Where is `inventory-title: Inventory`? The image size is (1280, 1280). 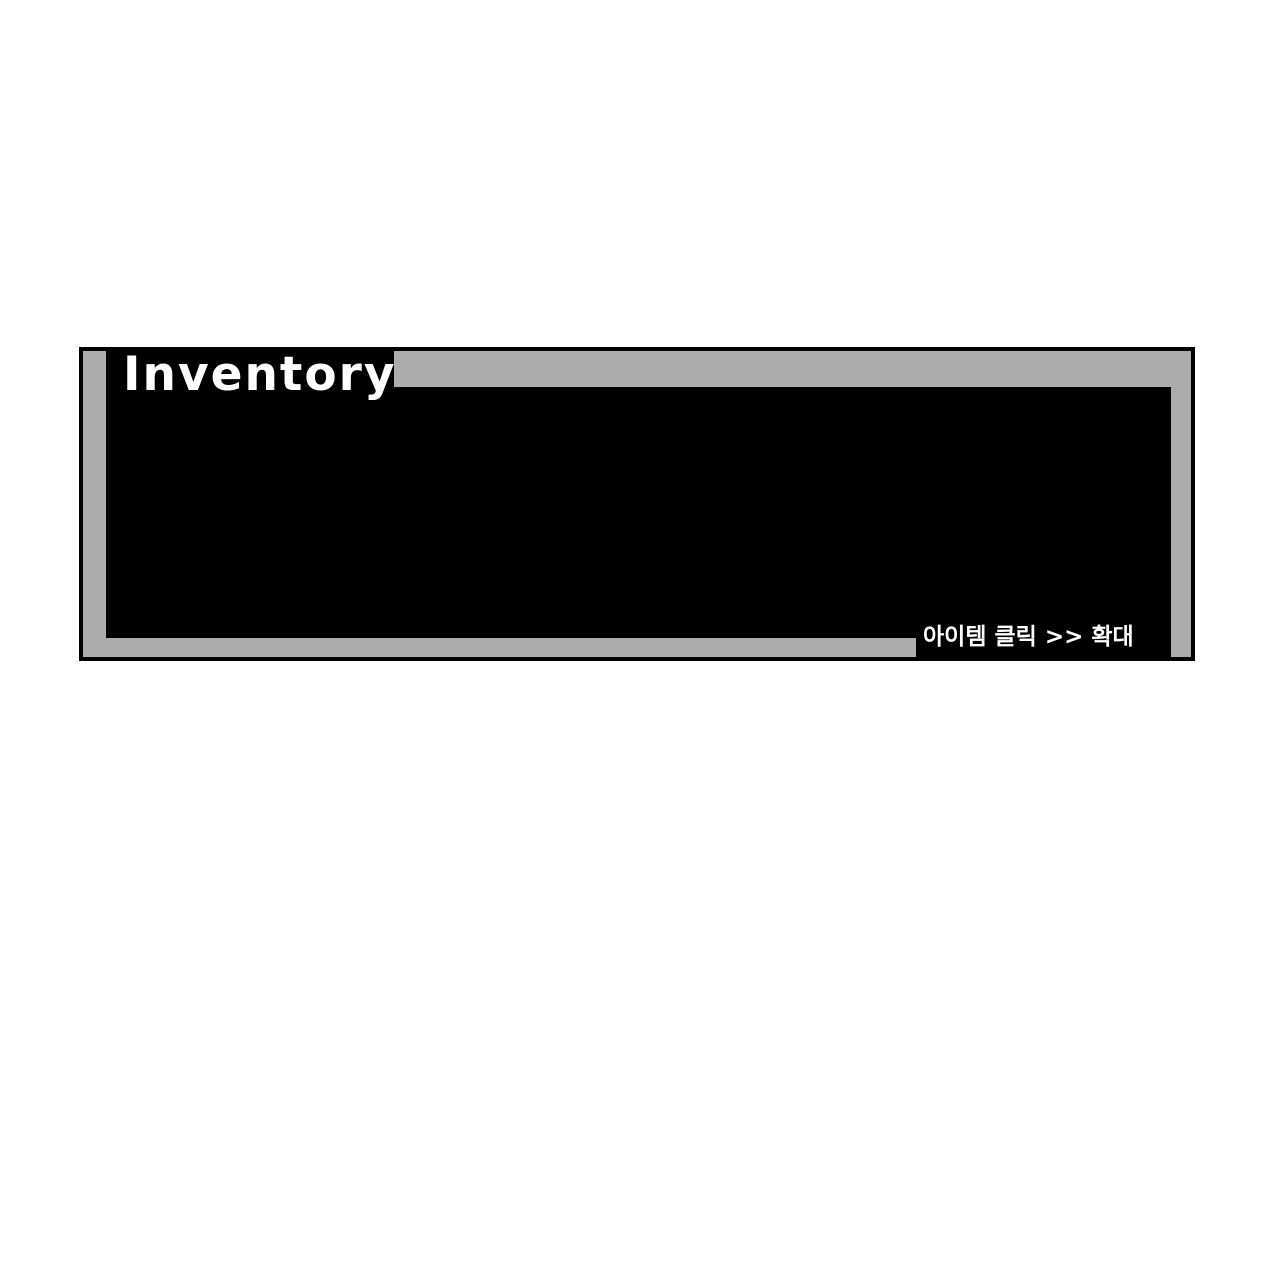 inventory-title: Inventory is located at coordinates (260, 374).